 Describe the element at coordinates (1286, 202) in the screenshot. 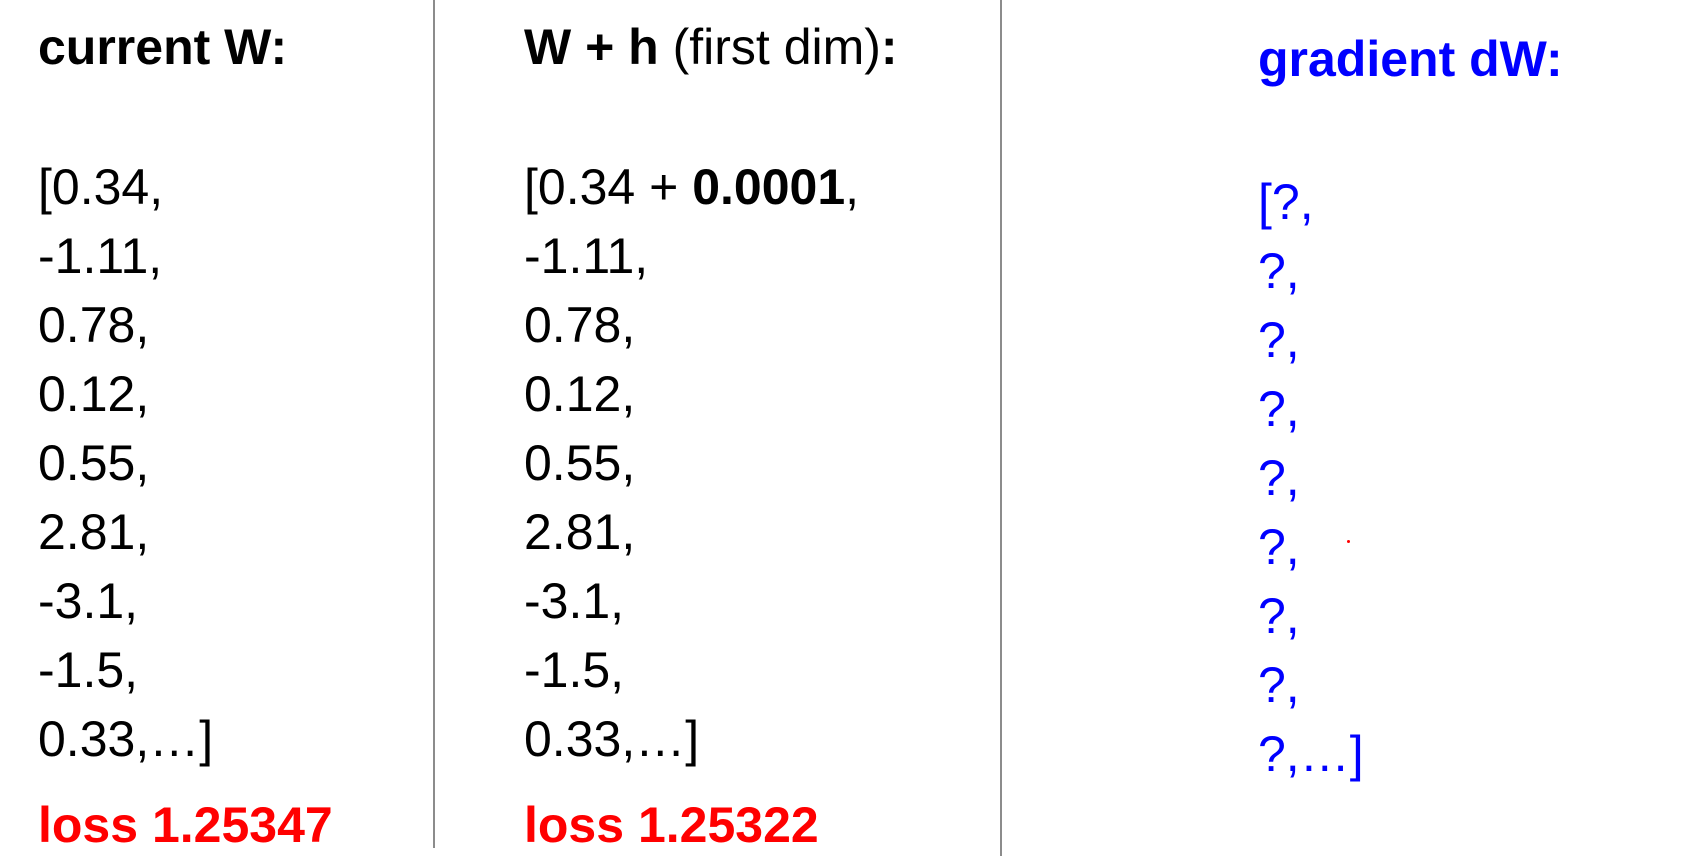

I see `gradient-value: [?,` at that location.